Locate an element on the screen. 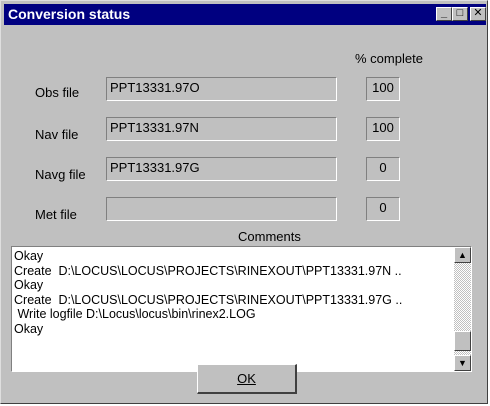 This screenshot has width=490, height=406. minimize-icon: _ is located at coordinates (444, 13).